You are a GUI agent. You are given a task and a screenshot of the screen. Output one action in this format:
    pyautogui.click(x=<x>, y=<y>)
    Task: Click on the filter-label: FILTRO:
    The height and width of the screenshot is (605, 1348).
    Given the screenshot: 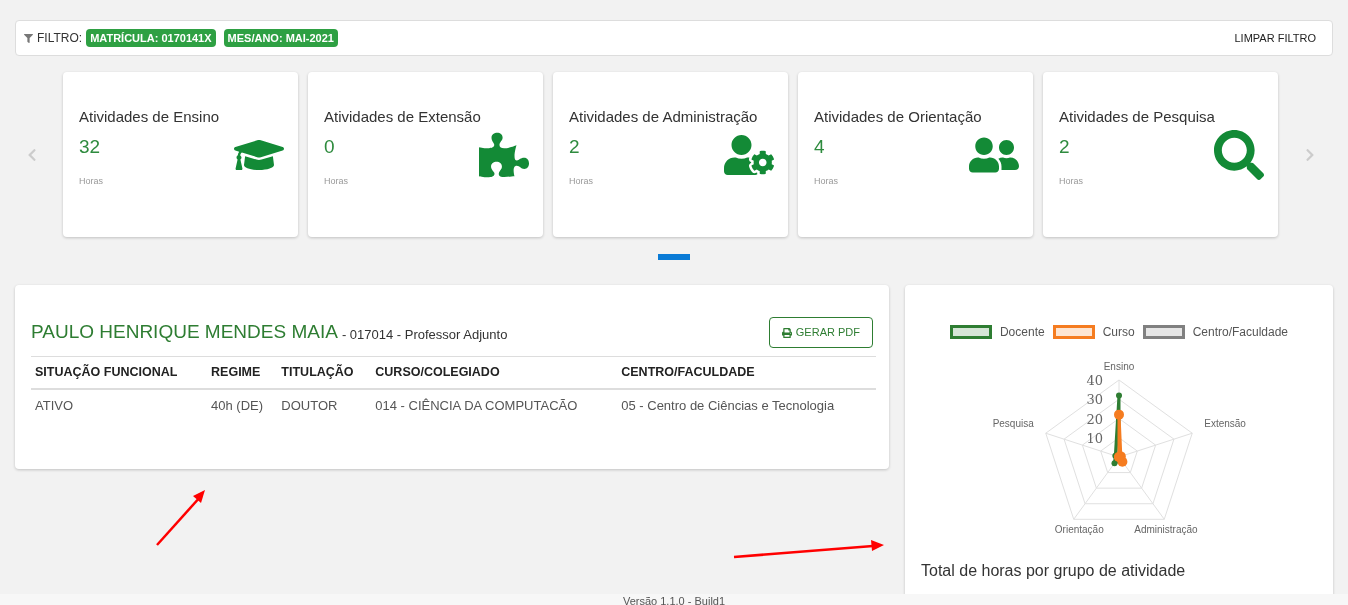 What is the action you would take?
    pyautogui.click(x=60, y=38)
    